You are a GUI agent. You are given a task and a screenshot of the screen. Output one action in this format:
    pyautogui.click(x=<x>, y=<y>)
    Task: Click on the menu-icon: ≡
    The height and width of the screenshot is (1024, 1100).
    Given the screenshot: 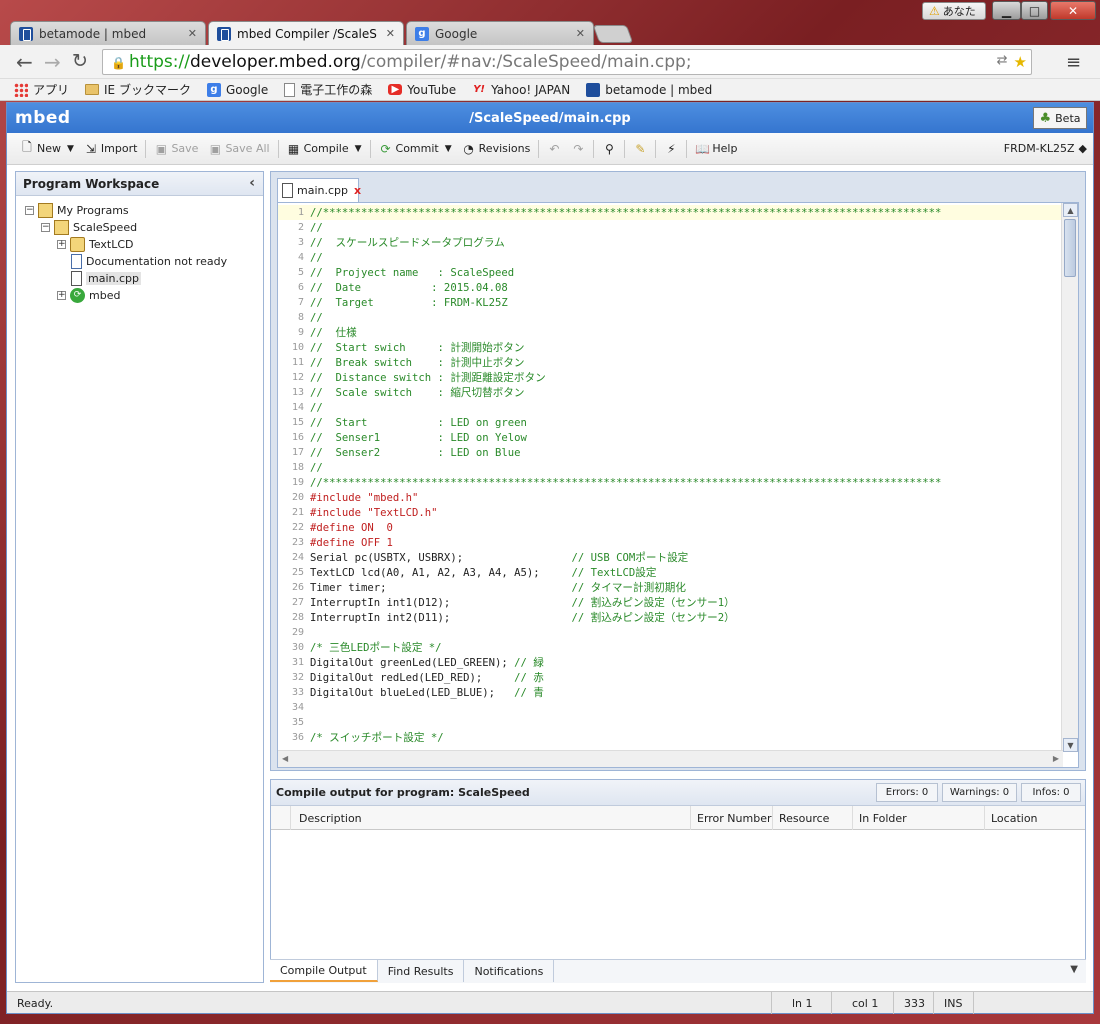 What is the action you would take?
    pyautogui.click(x=1073, y=62)
    